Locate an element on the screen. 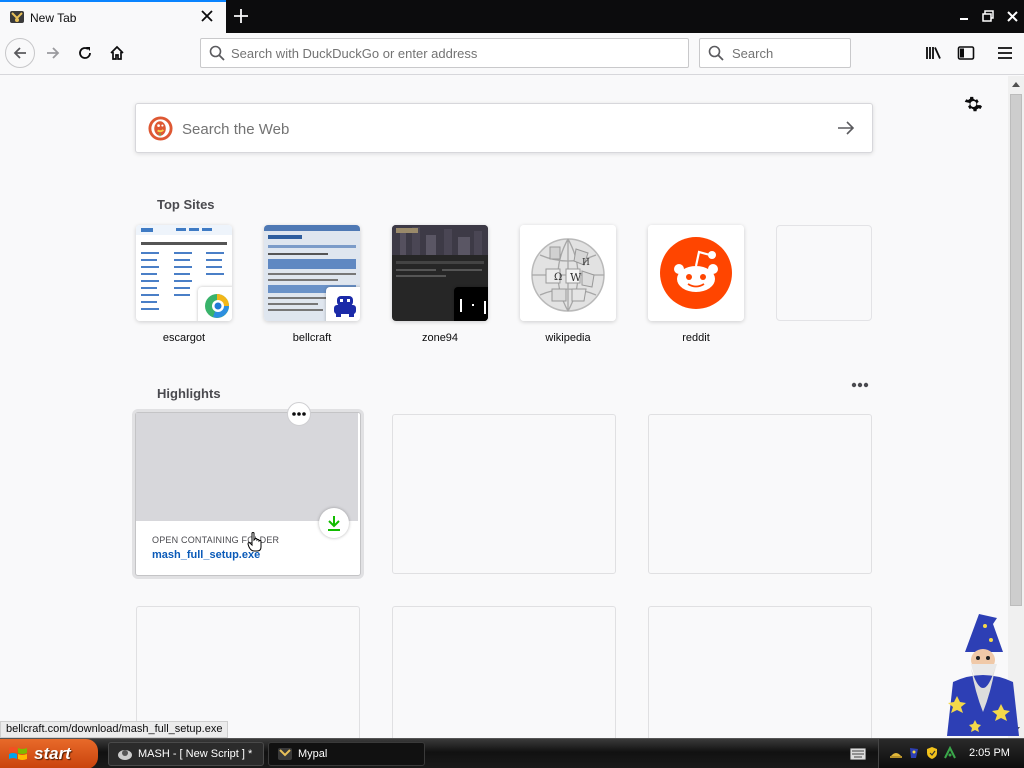 The width and height of the screenshot is (1024, 768). home-button is located at coordinates (117, 53).